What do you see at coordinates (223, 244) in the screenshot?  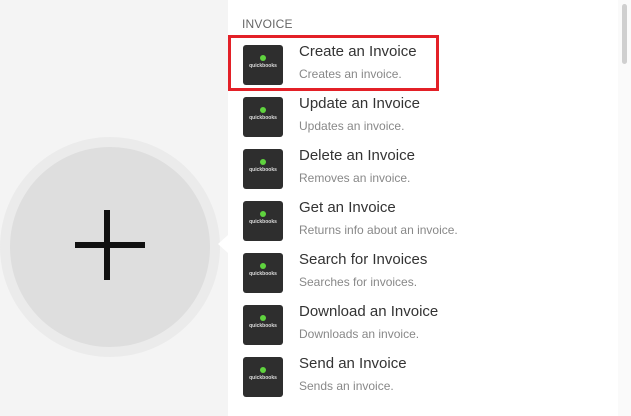 I see `panel-pointer` at bounding box center [223, 244].